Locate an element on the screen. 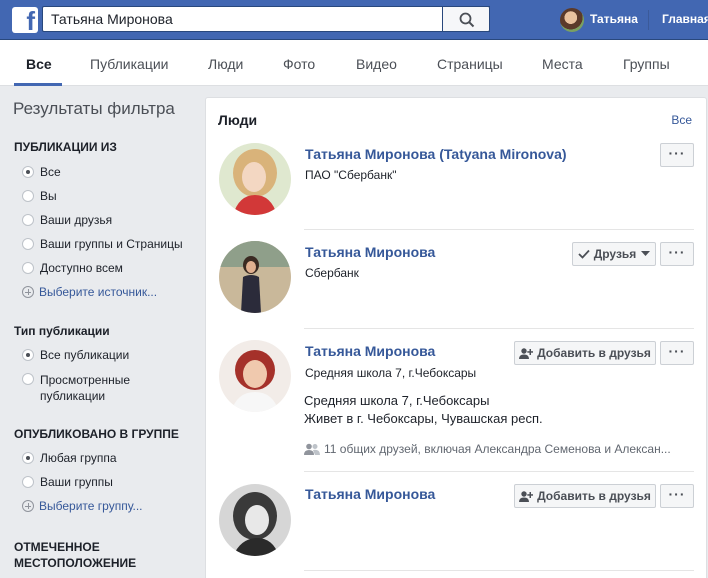 This screenshot has height=578, width=708. friends-dropdown-button: Друзья is located at coordinates (614, 254).